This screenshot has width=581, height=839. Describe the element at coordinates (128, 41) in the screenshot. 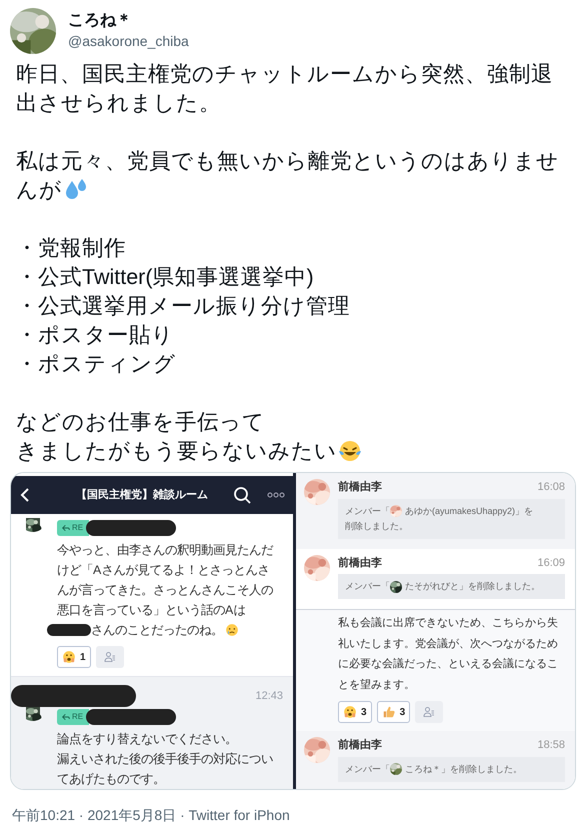

I see `author-handle: @asakorone_chiba` at that location.